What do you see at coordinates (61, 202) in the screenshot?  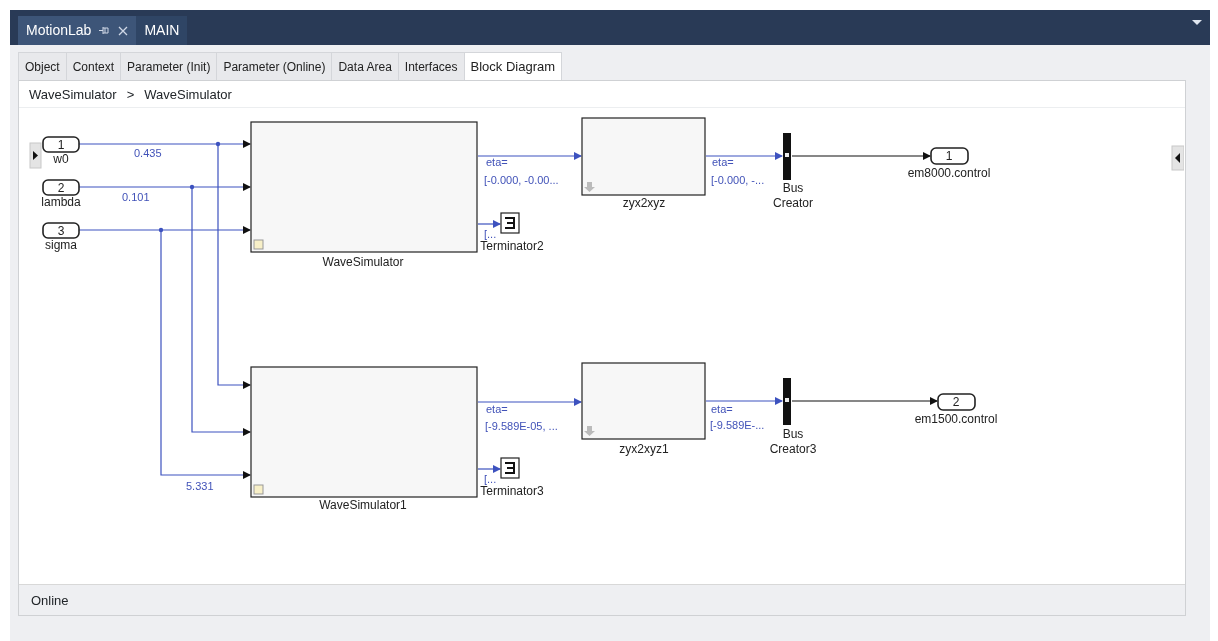 I see `port-label: lambda` at bounding box center [61, 202].